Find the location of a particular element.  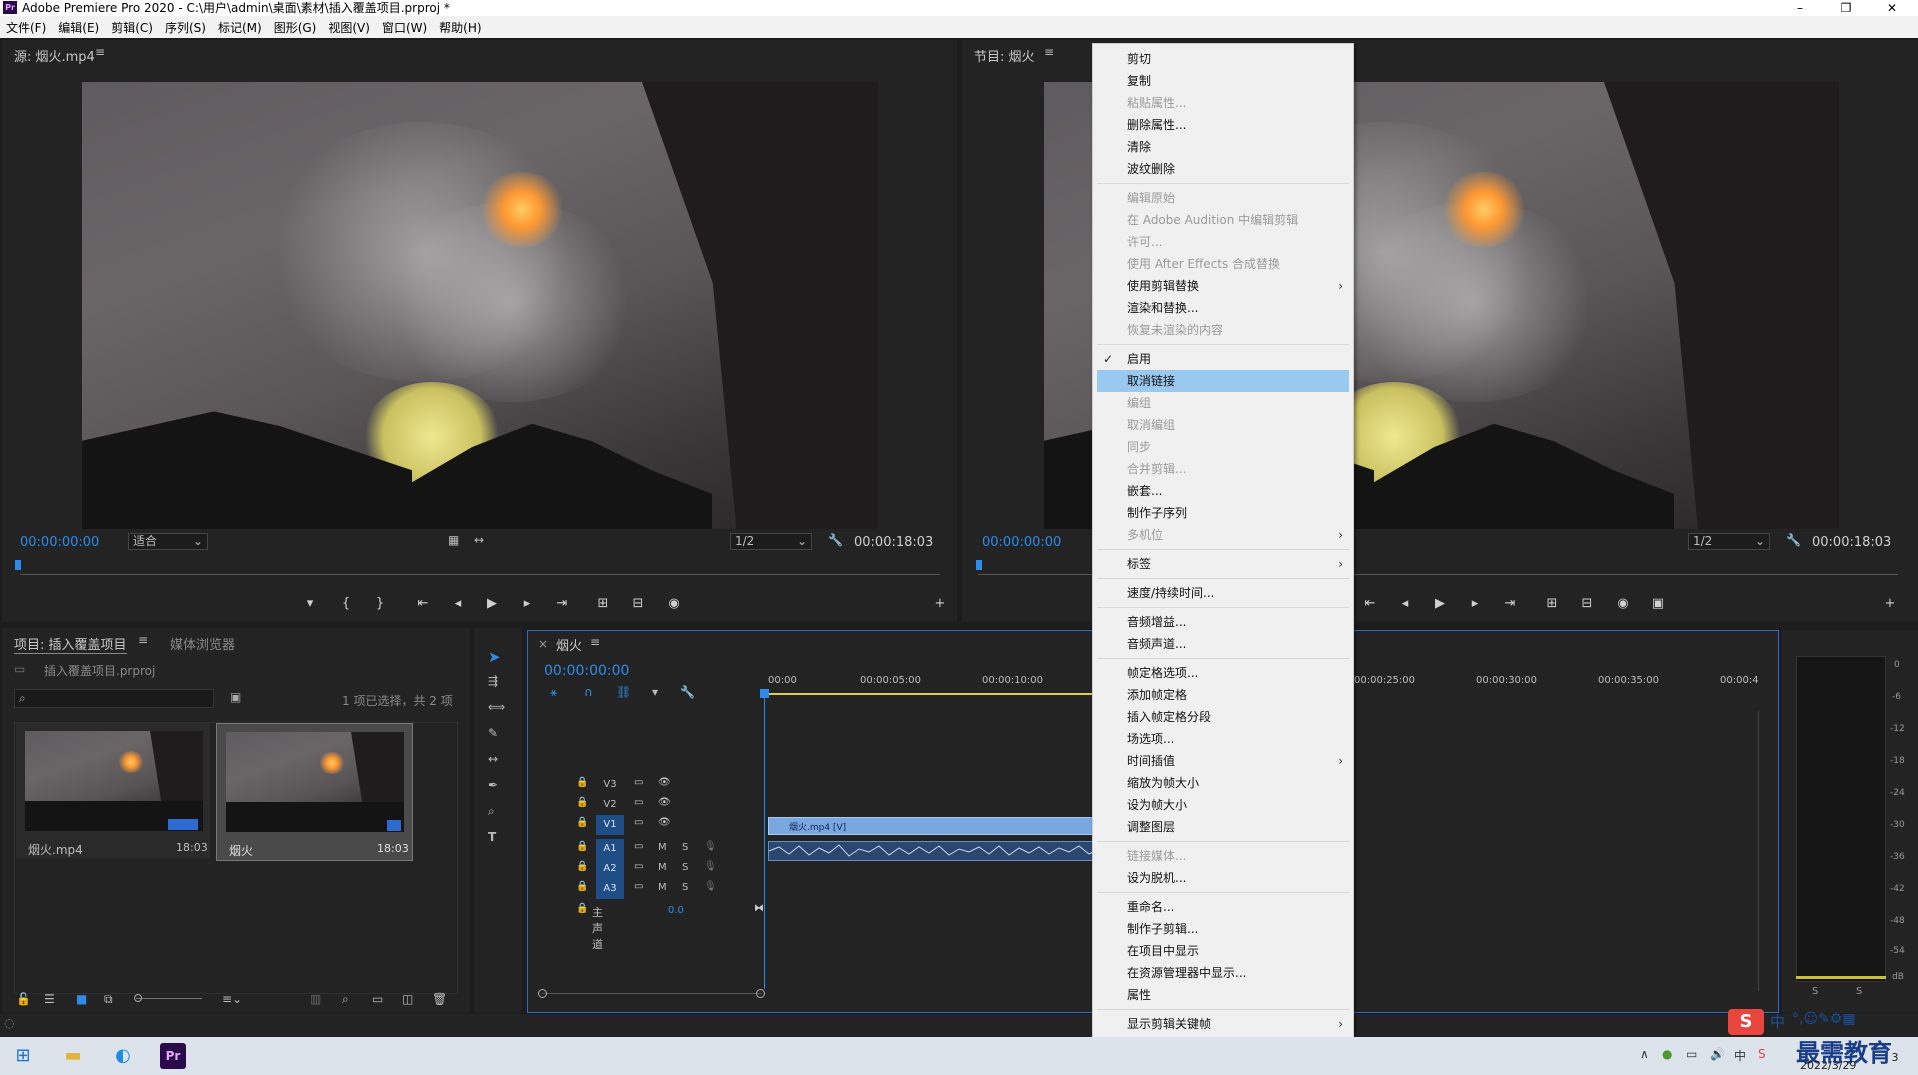

slip-tool-icon: ↔ is located at coordinates (493, 759).